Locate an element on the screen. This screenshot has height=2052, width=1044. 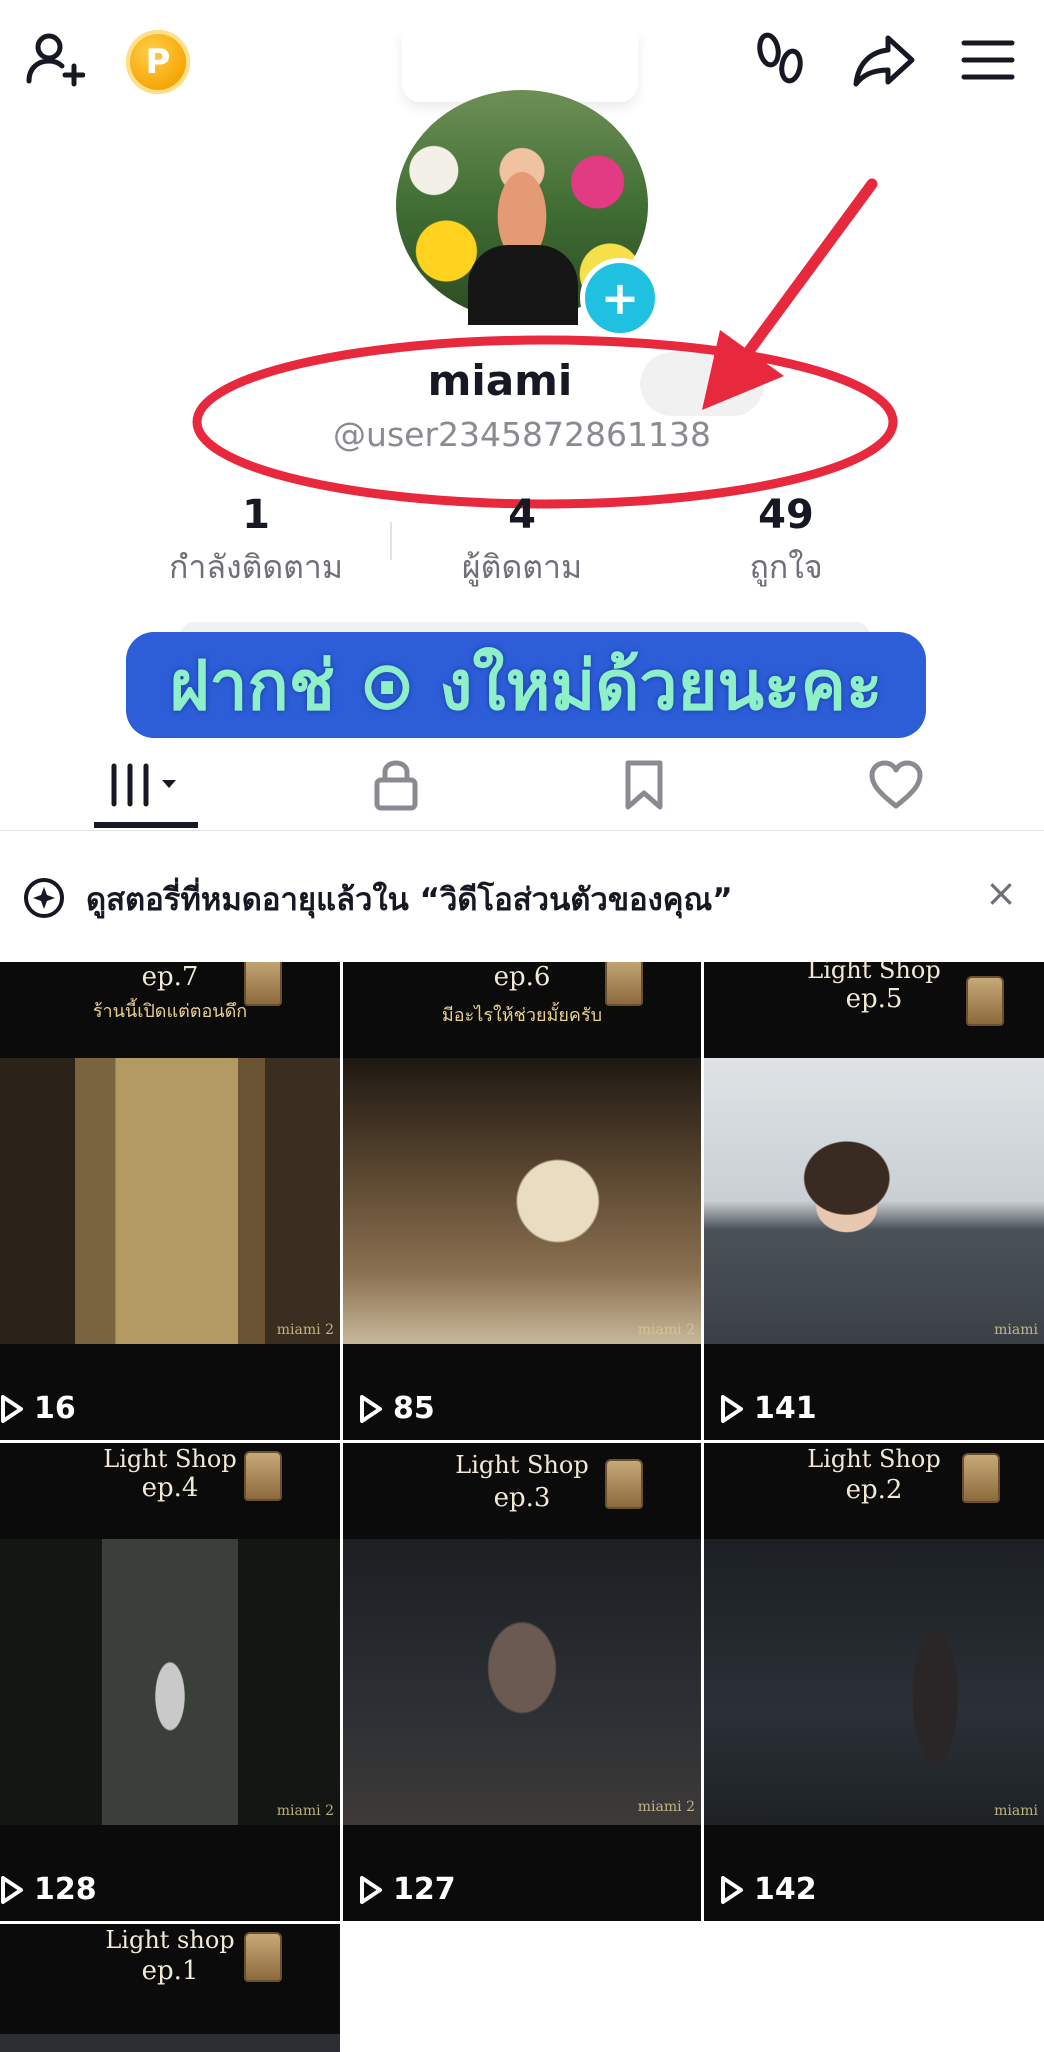
banner-close-button: × is located at coordinates (1001, 893).